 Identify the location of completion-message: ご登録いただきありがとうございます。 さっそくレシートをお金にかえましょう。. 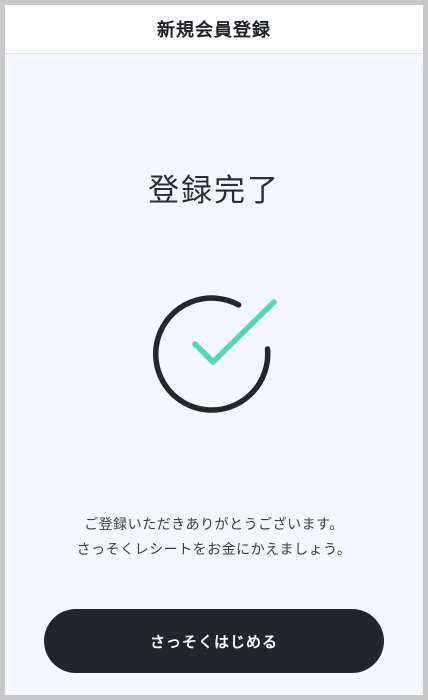
(214, 538).